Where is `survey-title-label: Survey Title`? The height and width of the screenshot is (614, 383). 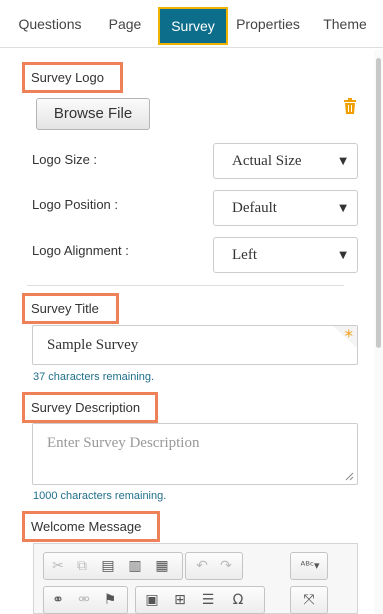
survey-title-label: Survey Title is located at coordinates (70, 308).